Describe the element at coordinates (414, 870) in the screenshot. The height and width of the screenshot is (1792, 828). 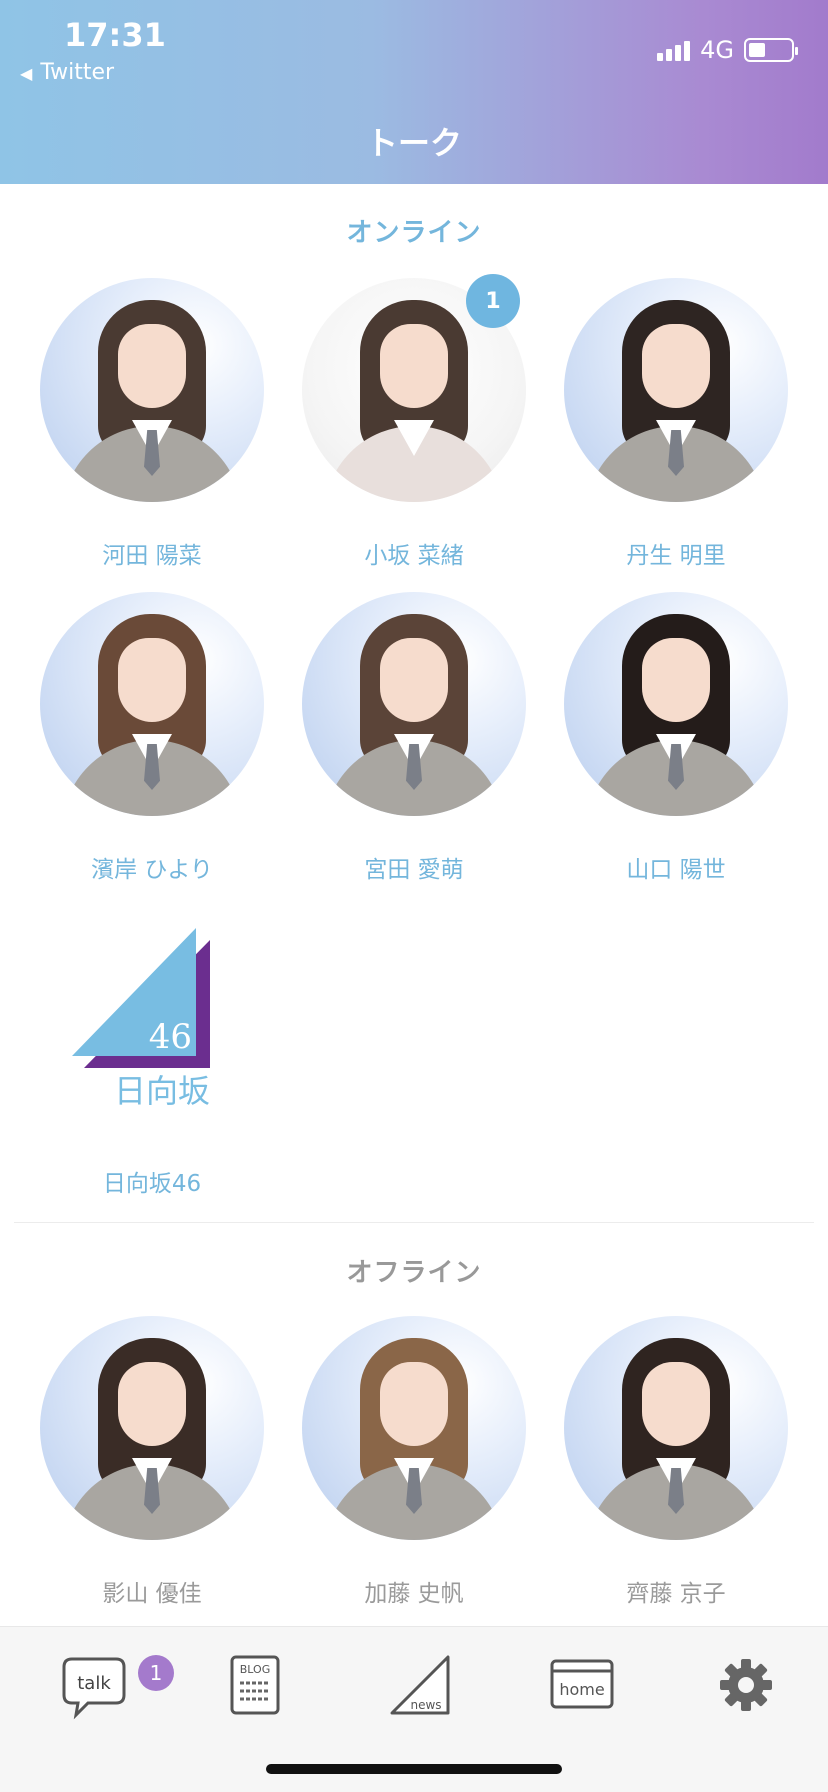
I see `member-name: 宮田 愛萌` at that location.